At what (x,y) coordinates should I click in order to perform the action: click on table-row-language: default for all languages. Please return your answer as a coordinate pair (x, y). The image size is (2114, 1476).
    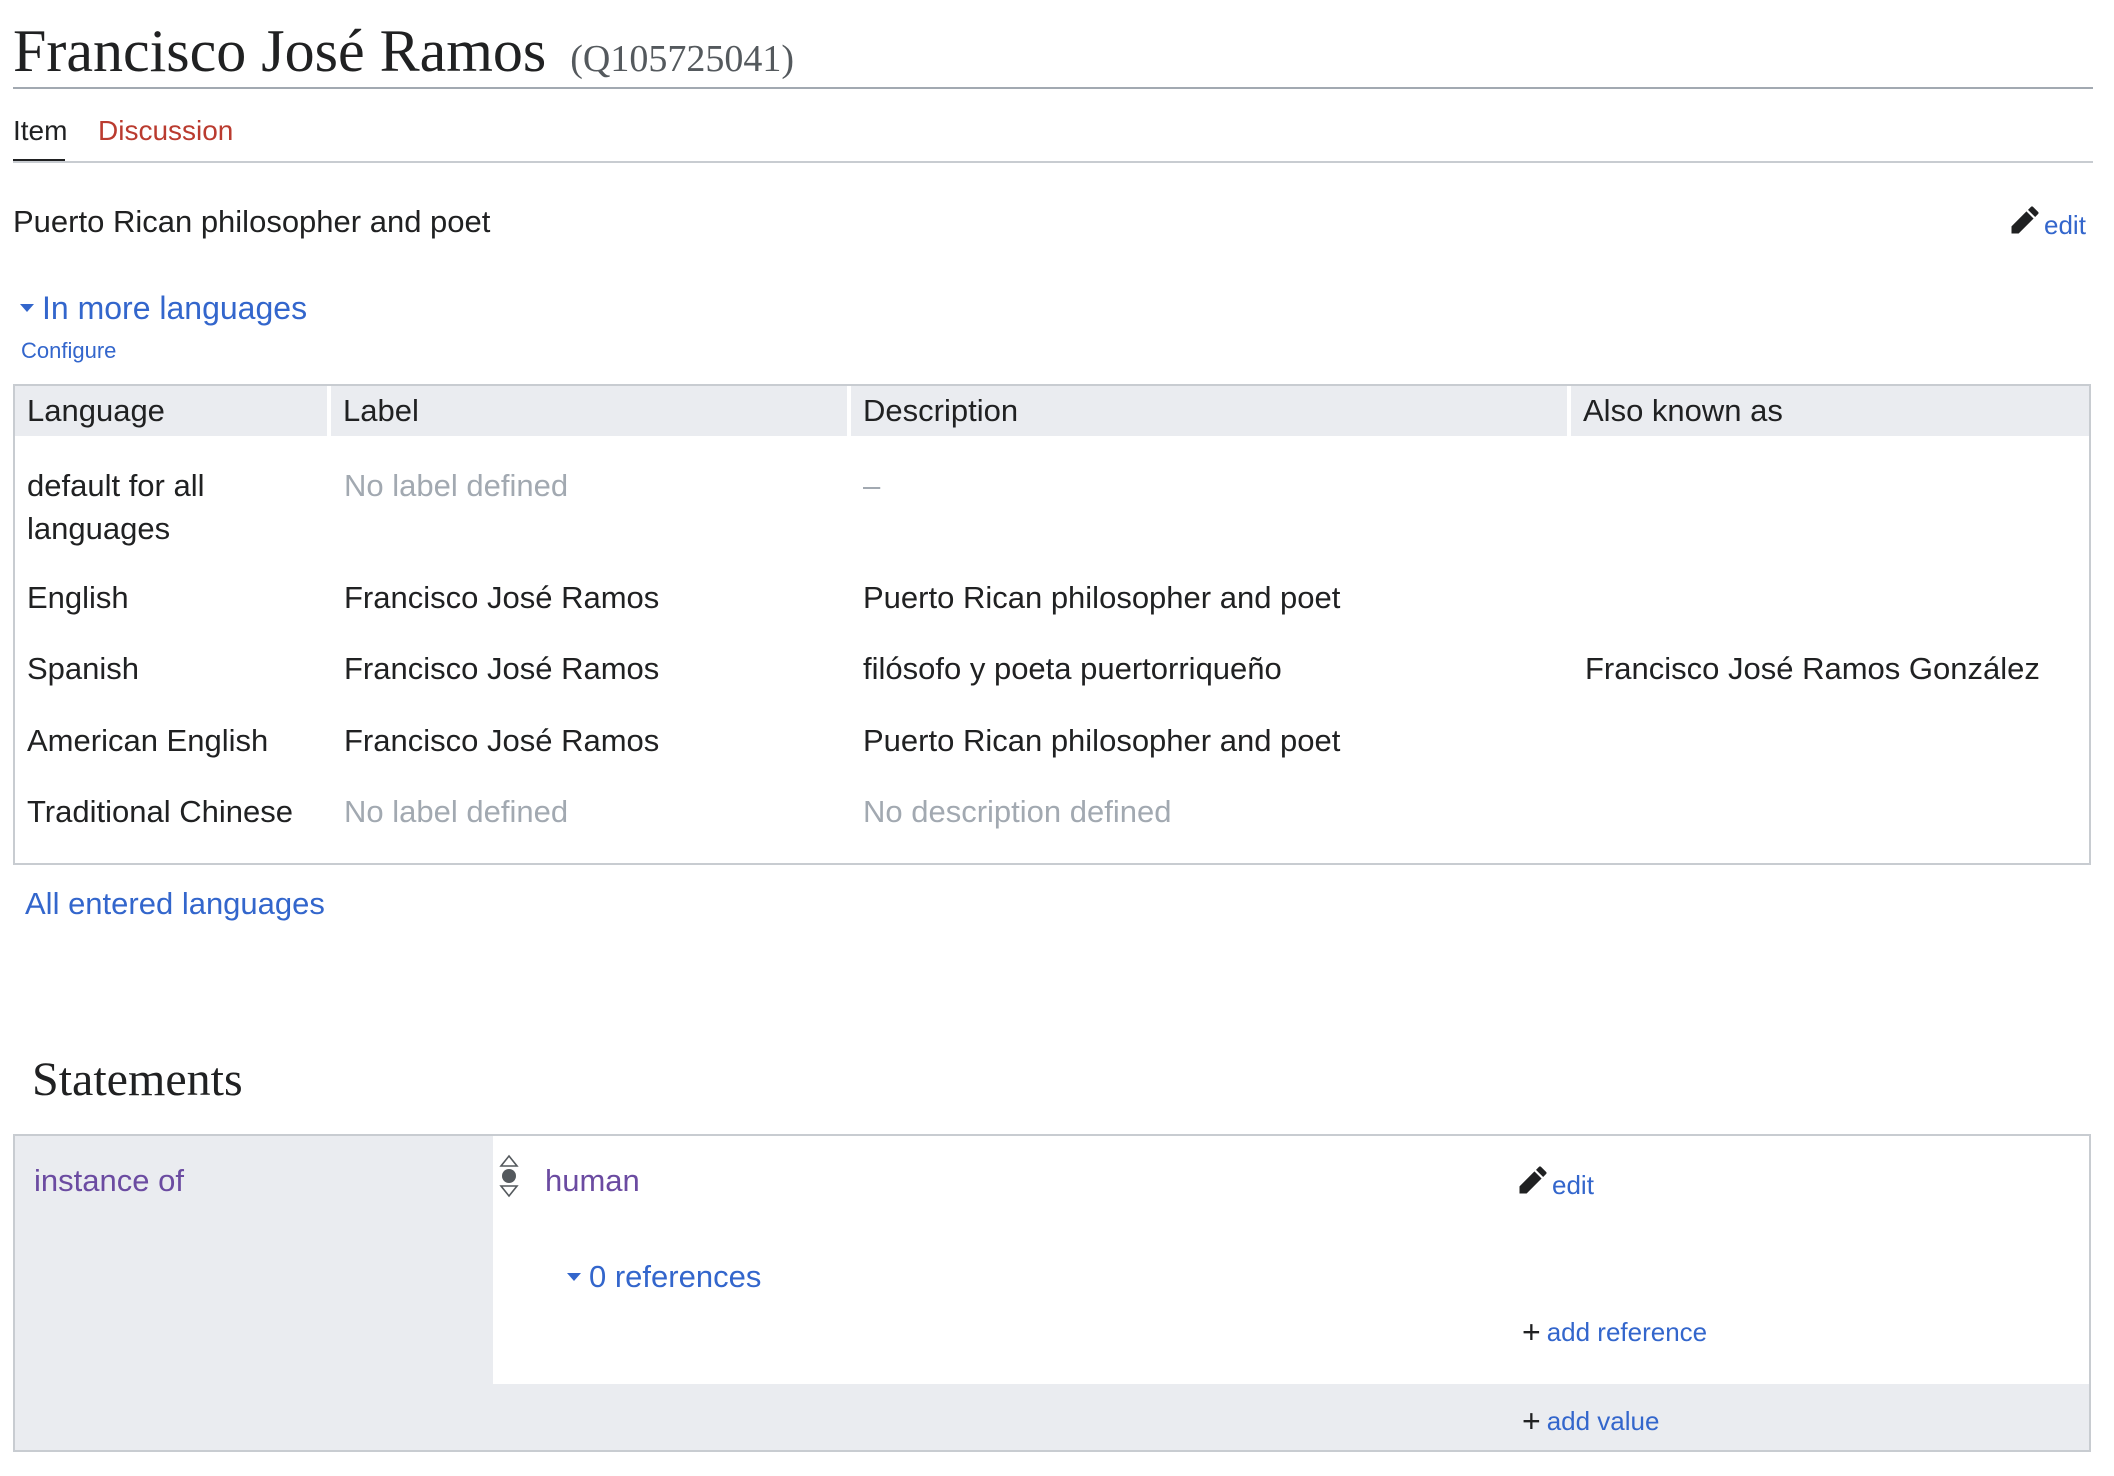
    Looking at the image, I should click on (116, 507).